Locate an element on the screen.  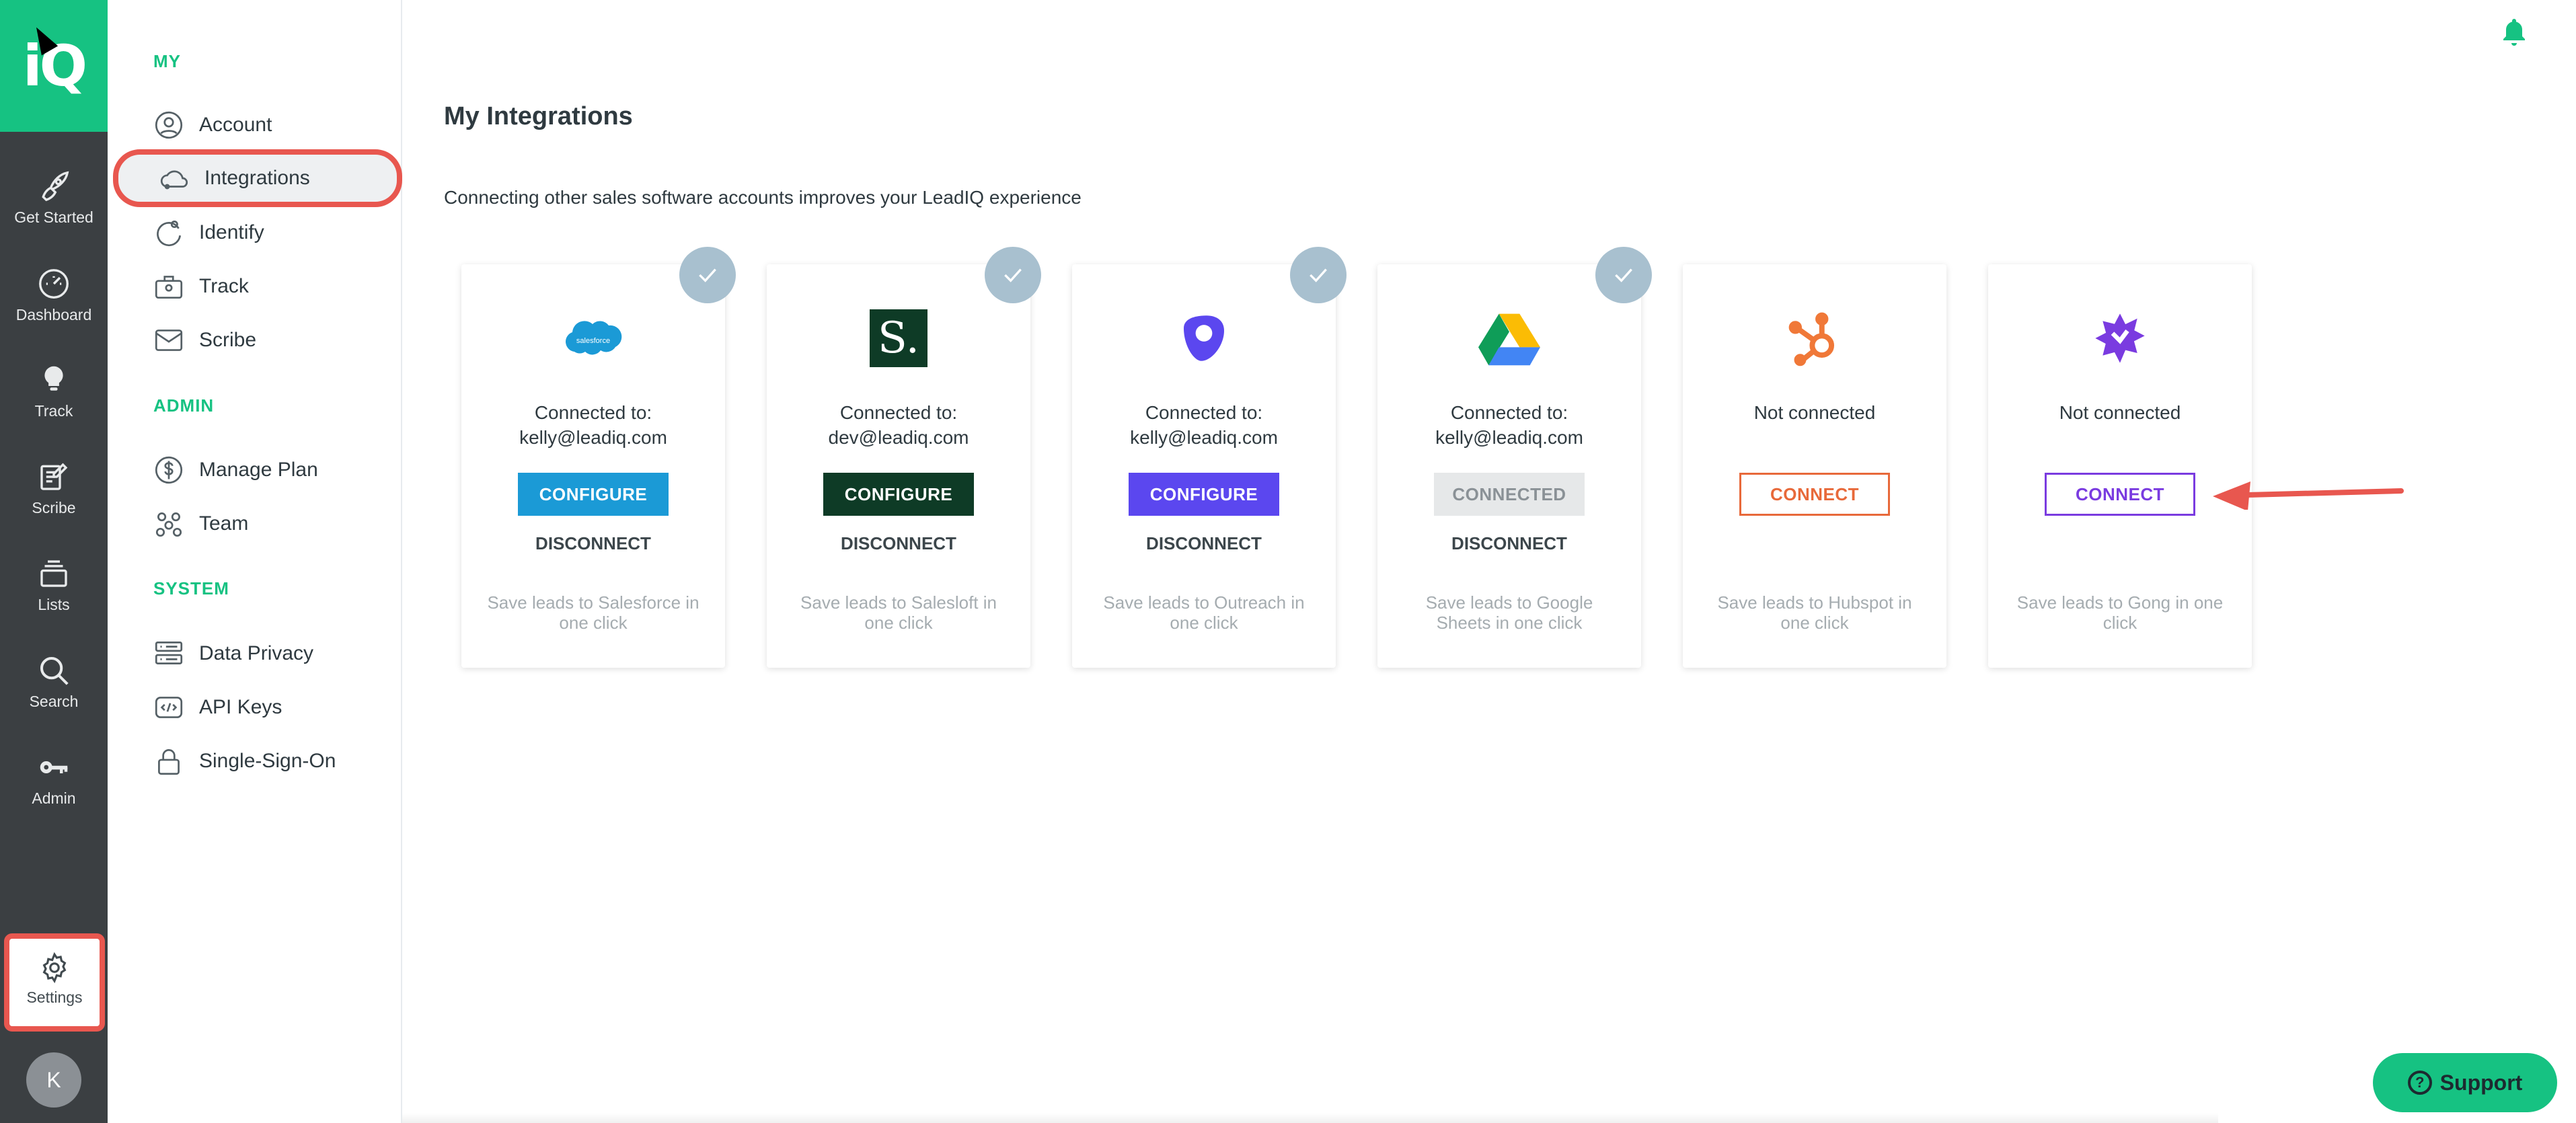
rail-item-get-started: Get Started is located at coordinates (54, 208).